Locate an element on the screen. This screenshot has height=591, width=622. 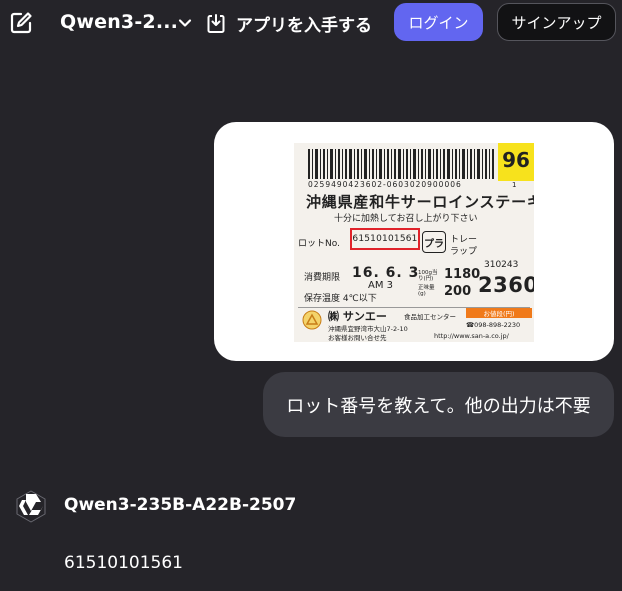
top-bar: Qwen3-2... アプリを入手する ログイン サインアップ is located at coordinates (311, 22).